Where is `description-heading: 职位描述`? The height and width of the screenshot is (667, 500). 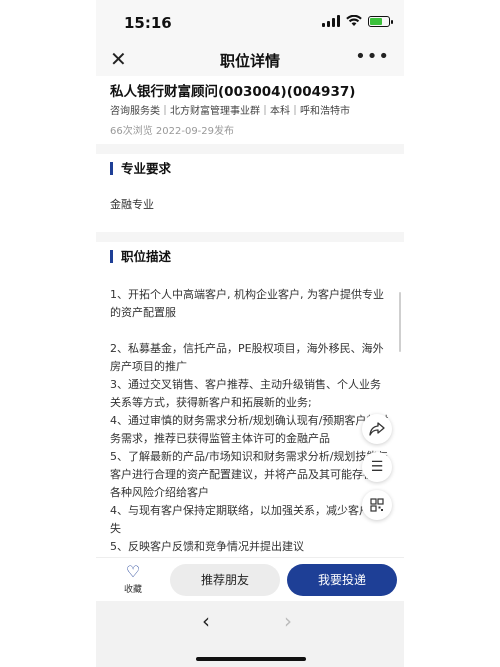 description-heading: 职位描述 is located at coordinates (140, 256).